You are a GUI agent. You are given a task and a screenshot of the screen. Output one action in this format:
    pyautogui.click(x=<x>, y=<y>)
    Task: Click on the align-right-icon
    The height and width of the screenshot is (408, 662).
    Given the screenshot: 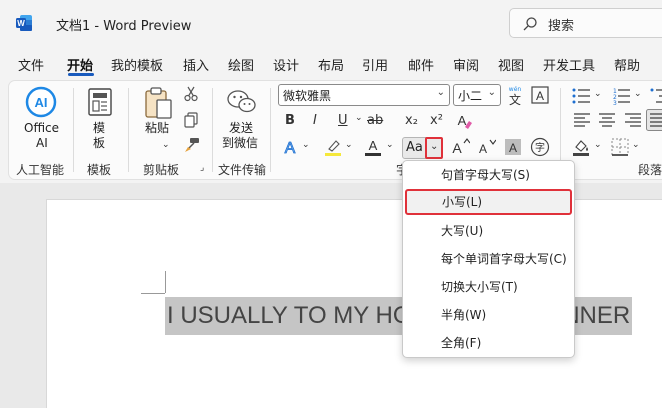 What is the action you would take?
    pyautogui.click(x=633, y=120)
    